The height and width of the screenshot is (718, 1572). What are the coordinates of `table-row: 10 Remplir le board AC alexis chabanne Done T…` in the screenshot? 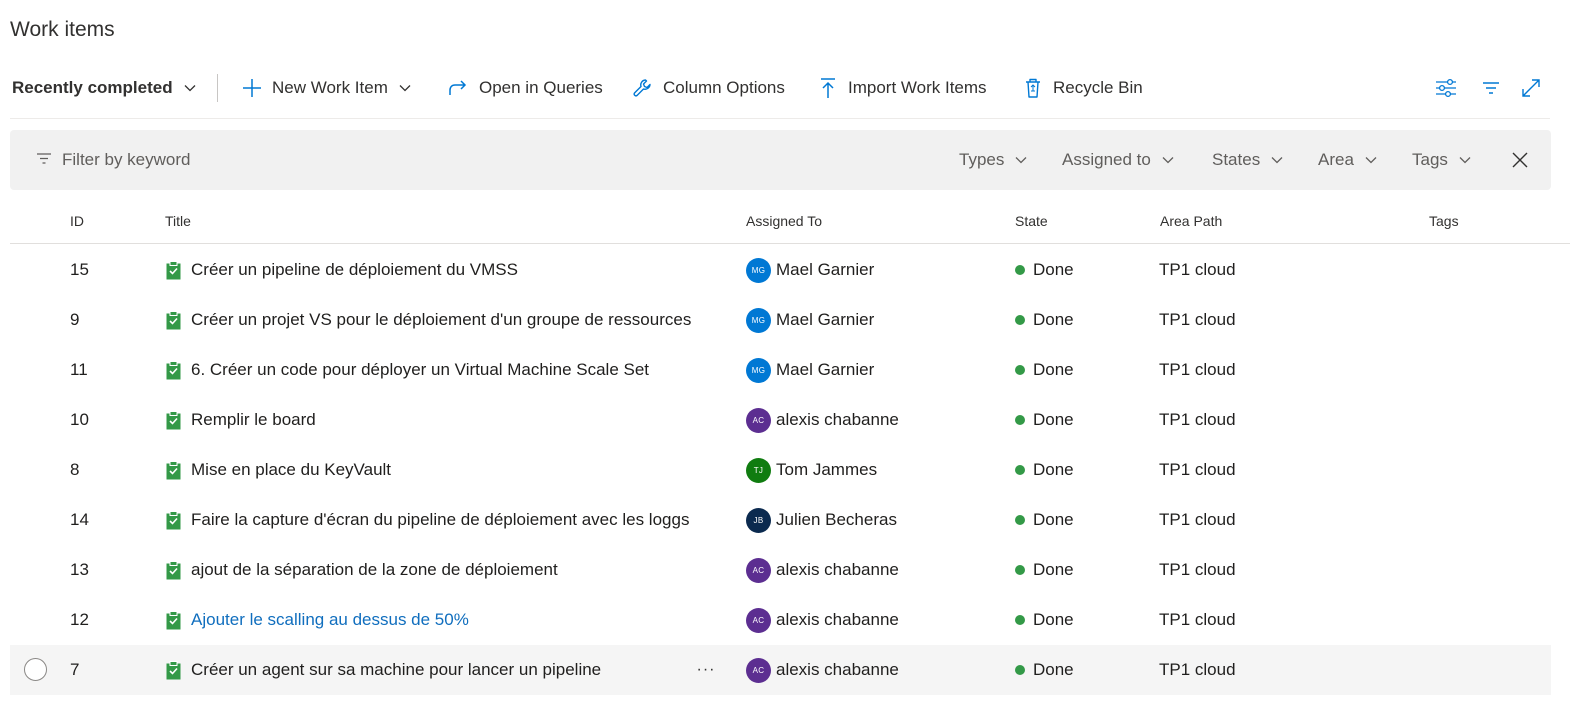 It's located at (790, 420).